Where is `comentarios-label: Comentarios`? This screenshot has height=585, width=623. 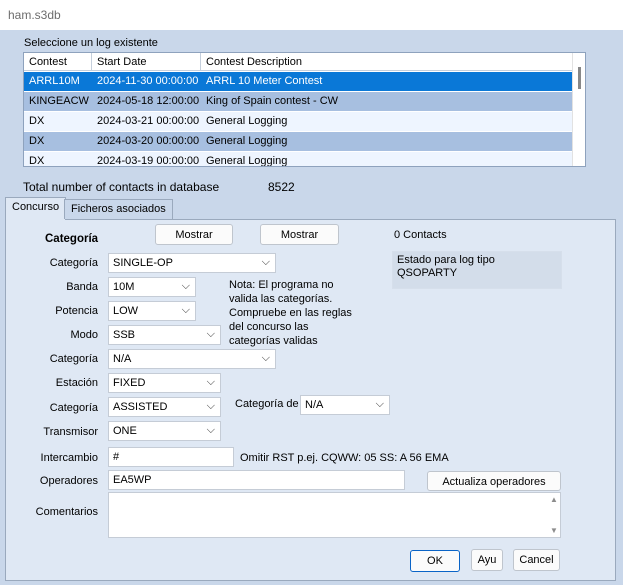
comentarios-label: Comentarios is located at coordinates (66, 512).